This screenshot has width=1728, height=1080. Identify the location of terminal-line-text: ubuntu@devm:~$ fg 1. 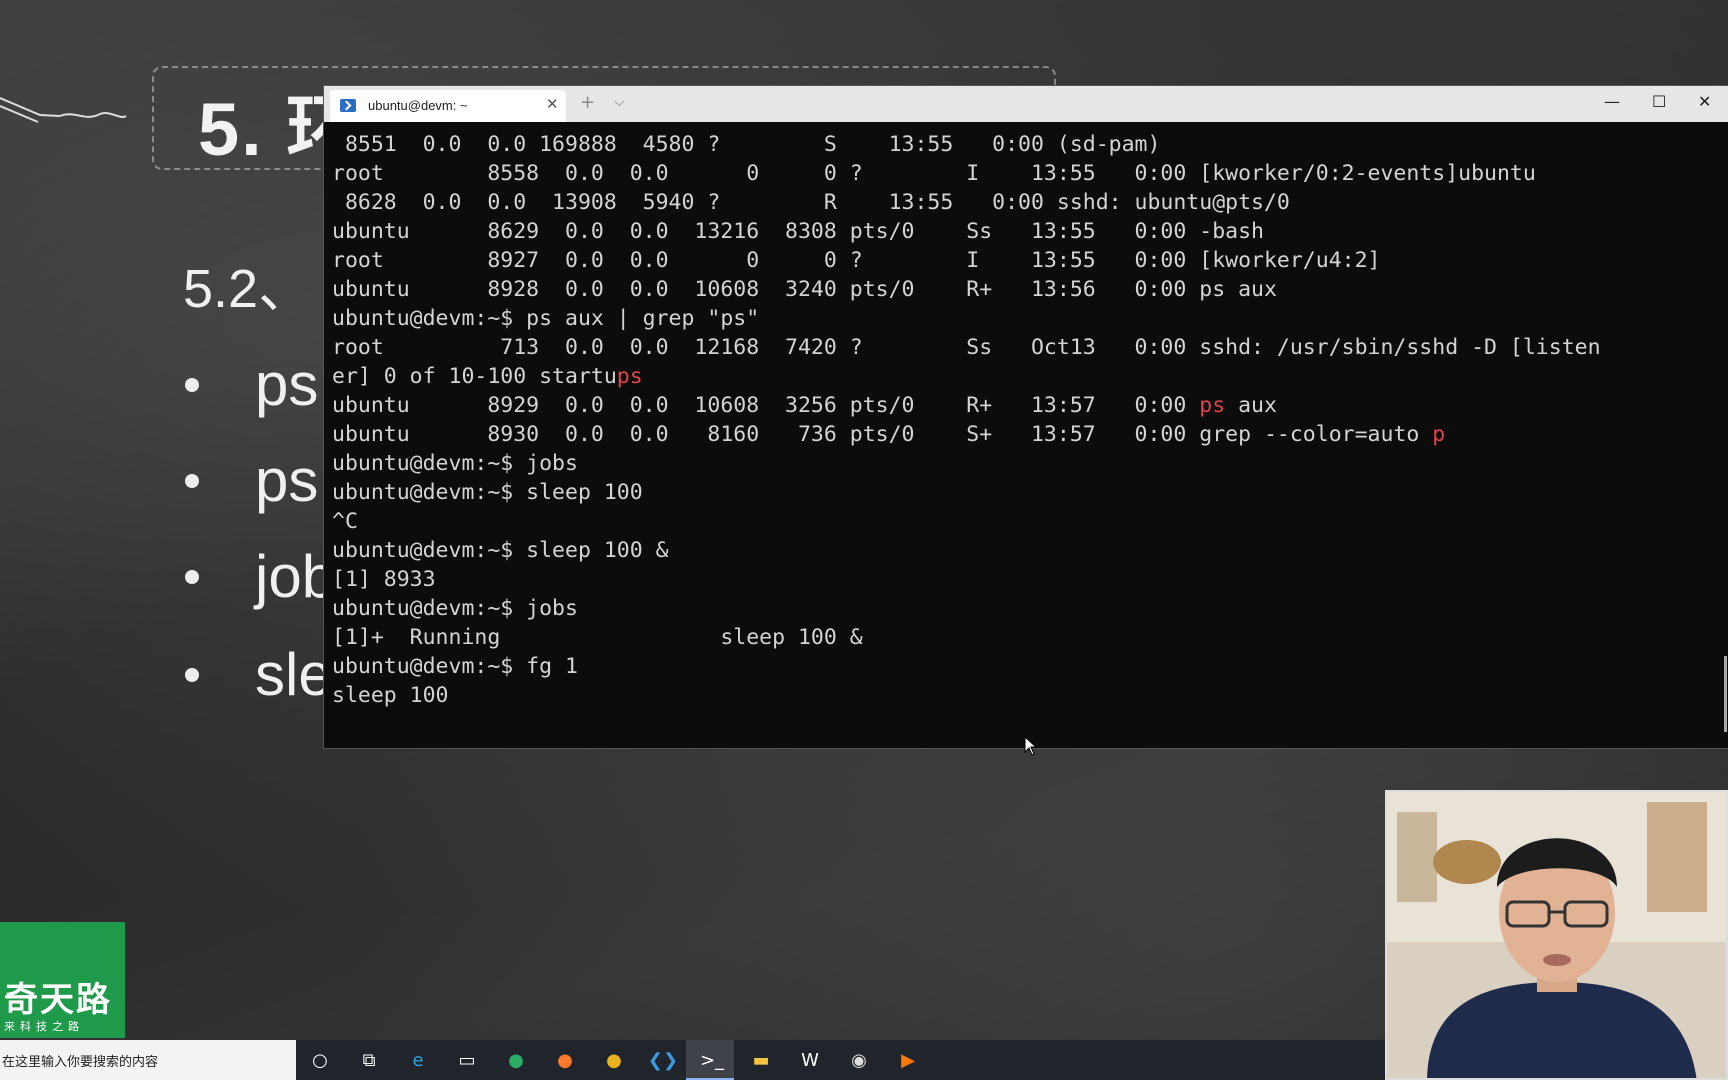
(455, 666).